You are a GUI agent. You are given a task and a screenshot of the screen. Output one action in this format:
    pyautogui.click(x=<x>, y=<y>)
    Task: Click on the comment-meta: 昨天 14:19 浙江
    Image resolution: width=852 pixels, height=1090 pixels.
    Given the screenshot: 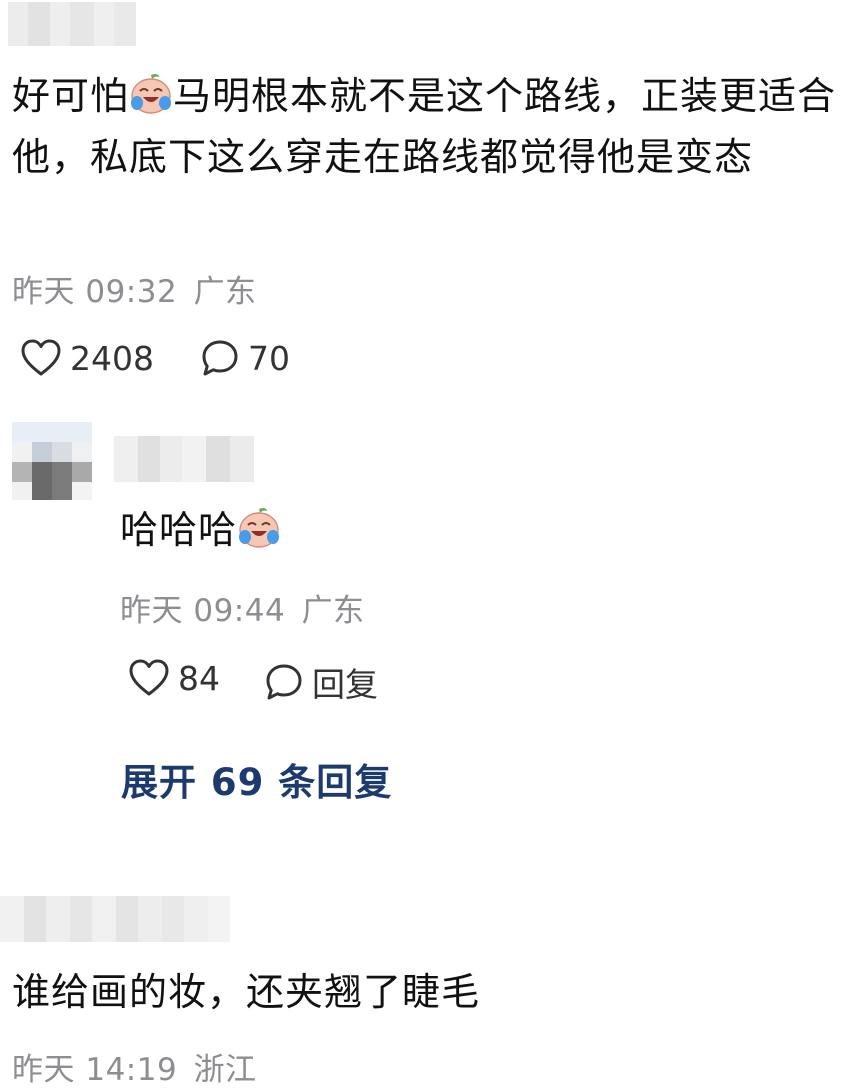 What is the action you would take?
    pyautogui.click(x=134, y=1066)
    